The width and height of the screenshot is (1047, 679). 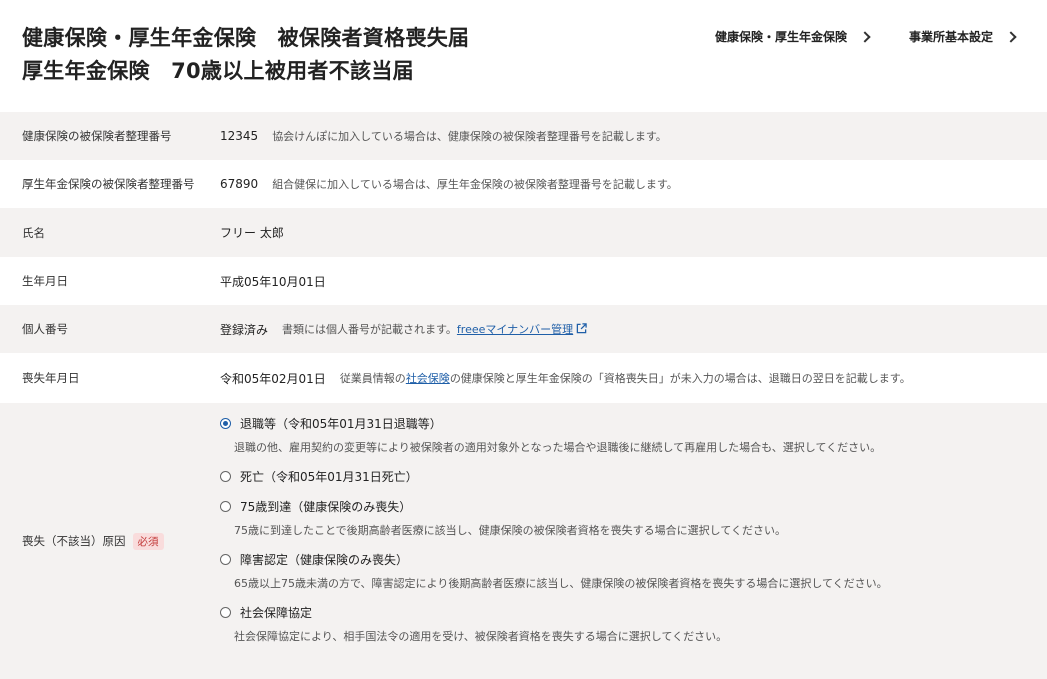 I want to click on office-settings-link: 事業所基本設定, so click(x=963, y=36).